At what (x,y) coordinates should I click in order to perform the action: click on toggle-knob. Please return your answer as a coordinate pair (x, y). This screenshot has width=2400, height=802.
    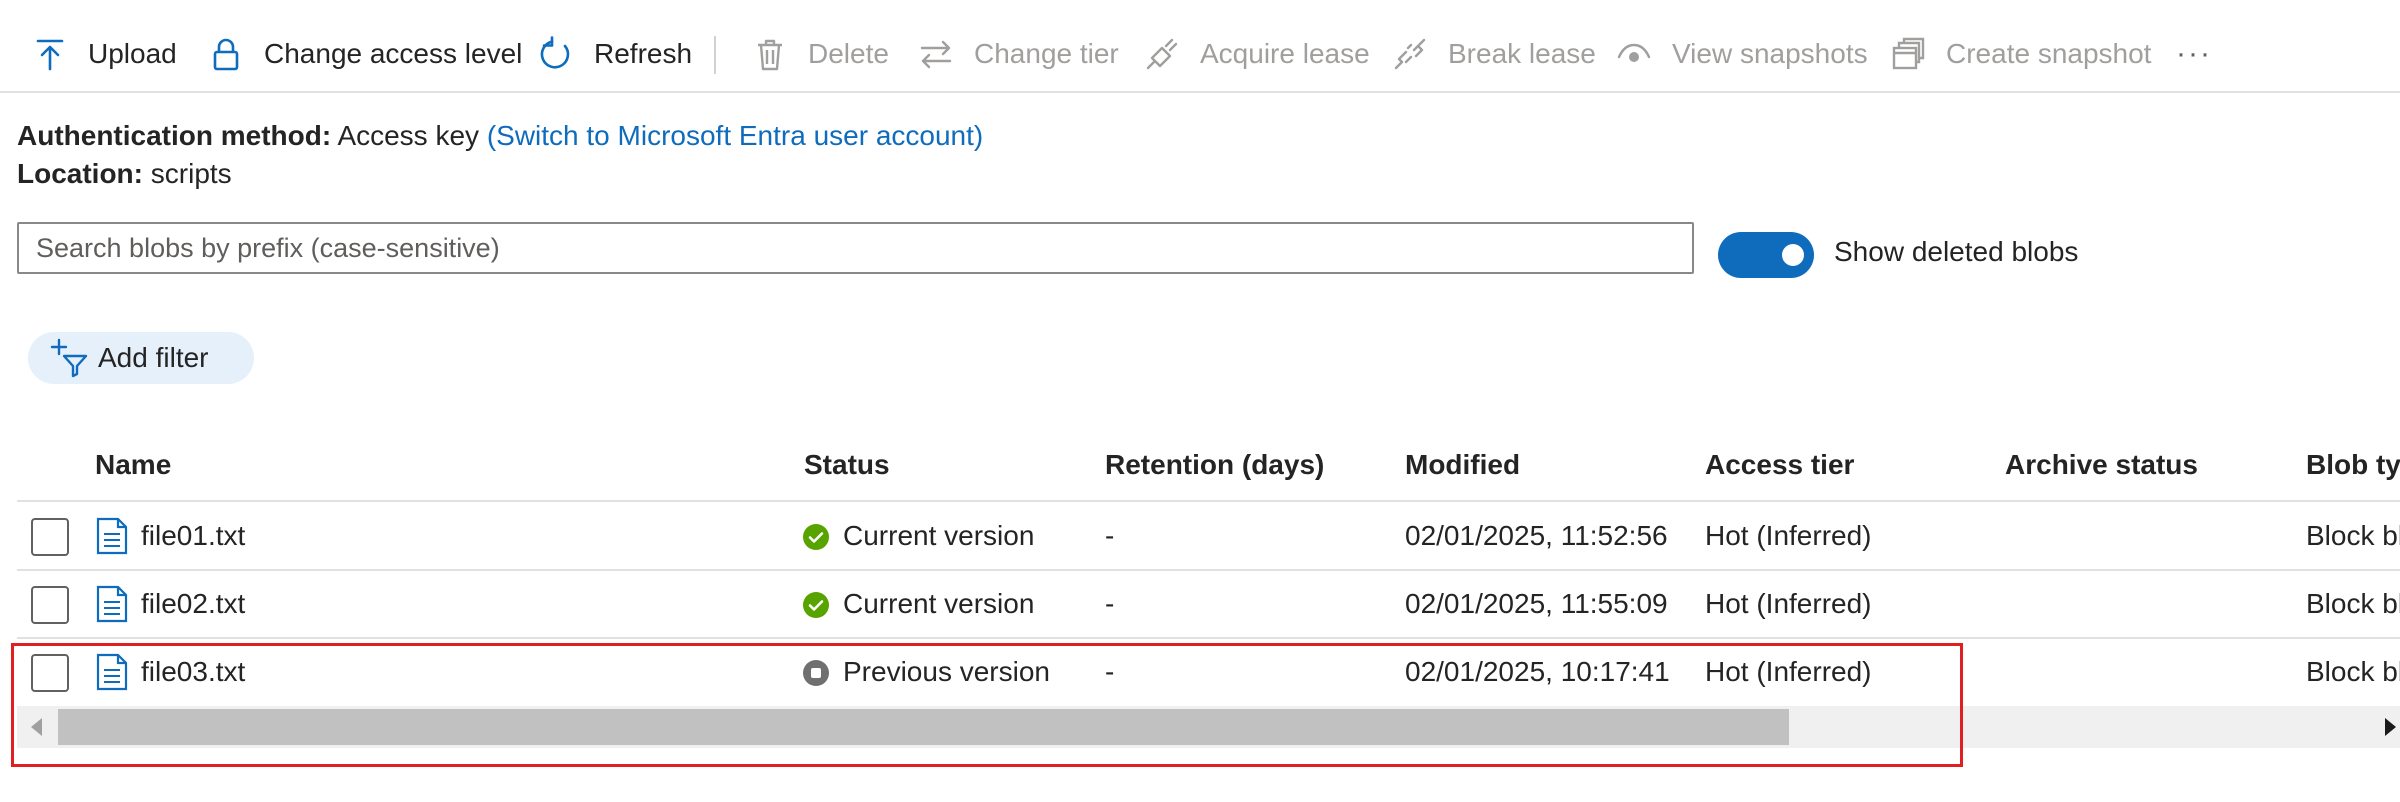
    Looking at the image, I should click on (1793, 255).